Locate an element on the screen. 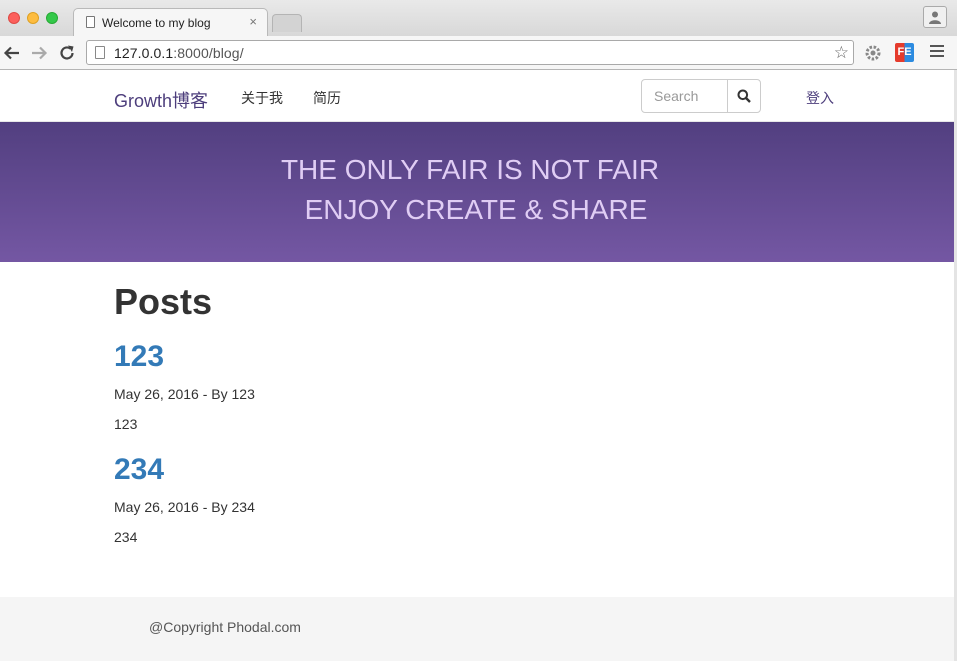 This screenshot has width=957, height=661. hero-title: THE ONLY FAIR IS NOT FAIR is located at coordinates (470, 169).